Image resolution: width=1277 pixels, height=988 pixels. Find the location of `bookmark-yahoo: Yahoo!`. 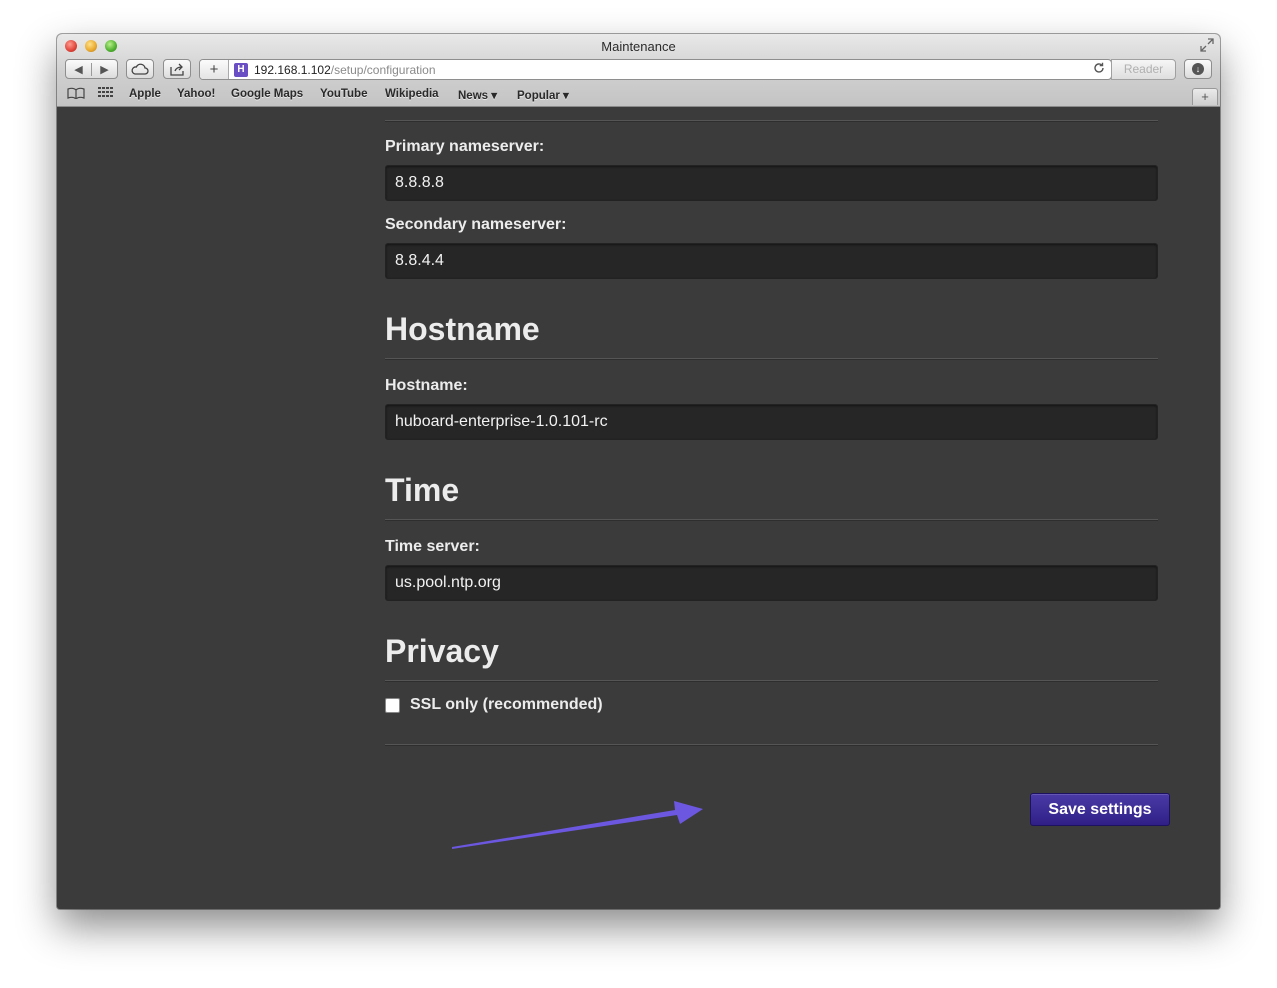

bookmark-yahoo: Yahoo! is located at coordinates (196, 94).